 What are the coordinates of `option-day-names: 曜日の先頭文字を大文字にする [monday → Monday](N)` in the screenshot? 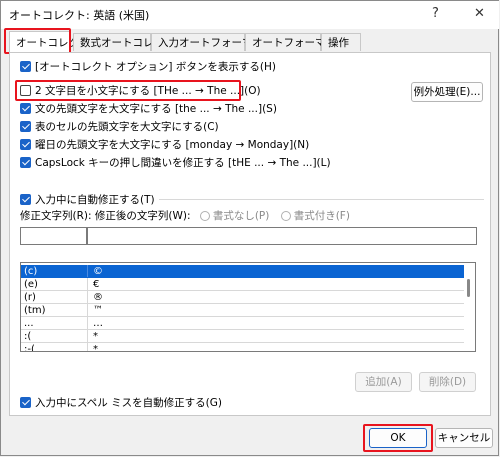 It's located at (164, 145).